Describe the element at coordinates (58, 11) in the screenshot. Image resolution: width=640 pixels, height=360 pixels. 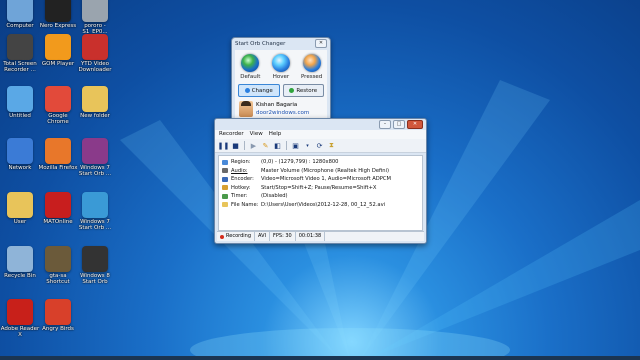
I see `nero-icon` at that location.